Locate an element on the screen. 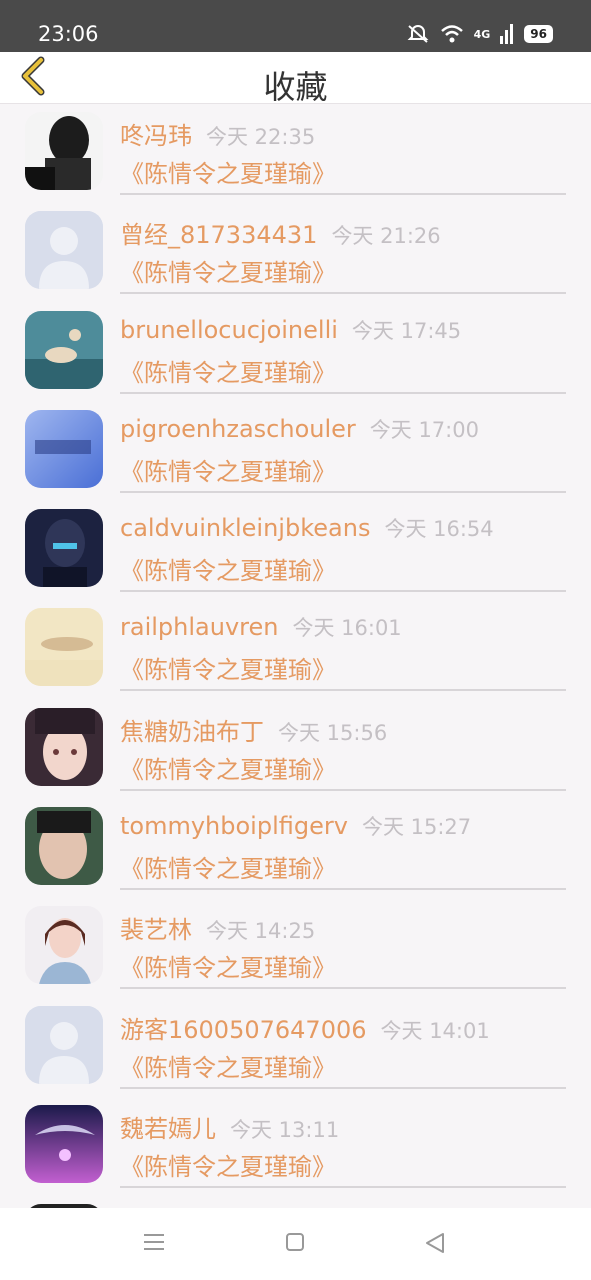  user-name: 焦糖奶油布丁 is located at coordinates (192, 732).